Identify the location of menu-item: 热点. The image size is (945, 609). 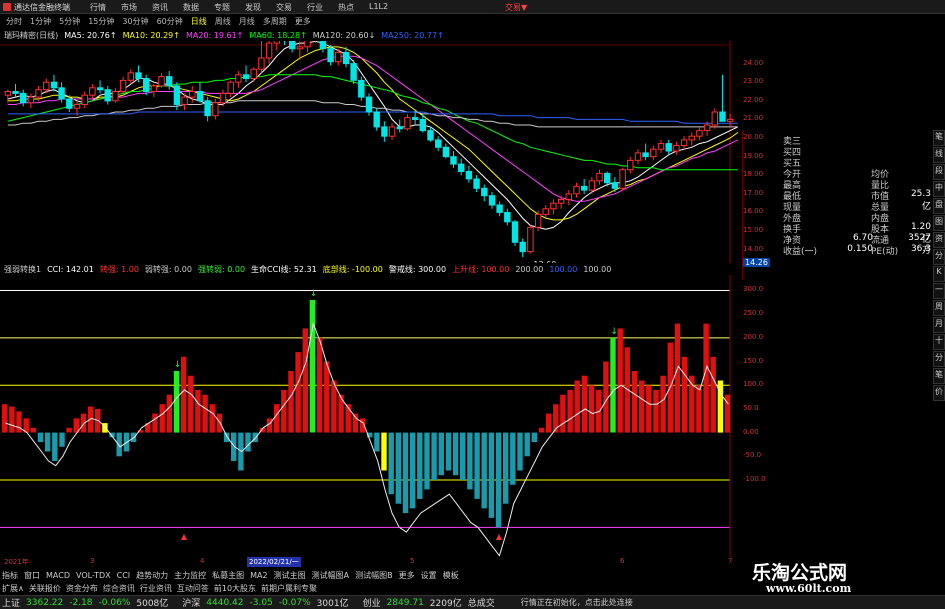
(346, 7).